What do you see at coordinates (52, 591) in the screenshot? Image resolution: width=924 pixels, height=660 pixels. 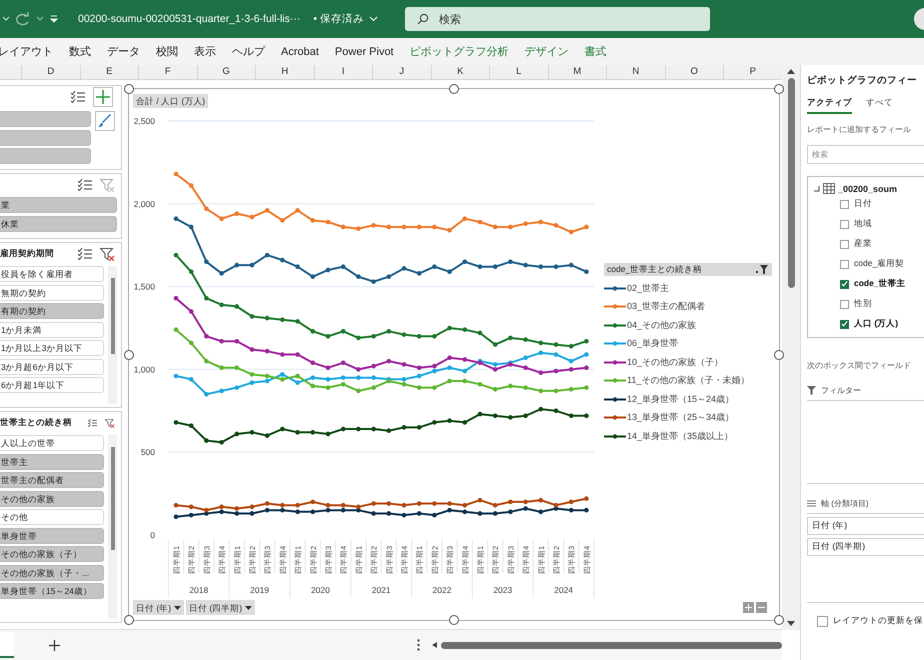 I see `slicer-item: 単身世帯（15～24歳）` at bounding box center [52, 591].